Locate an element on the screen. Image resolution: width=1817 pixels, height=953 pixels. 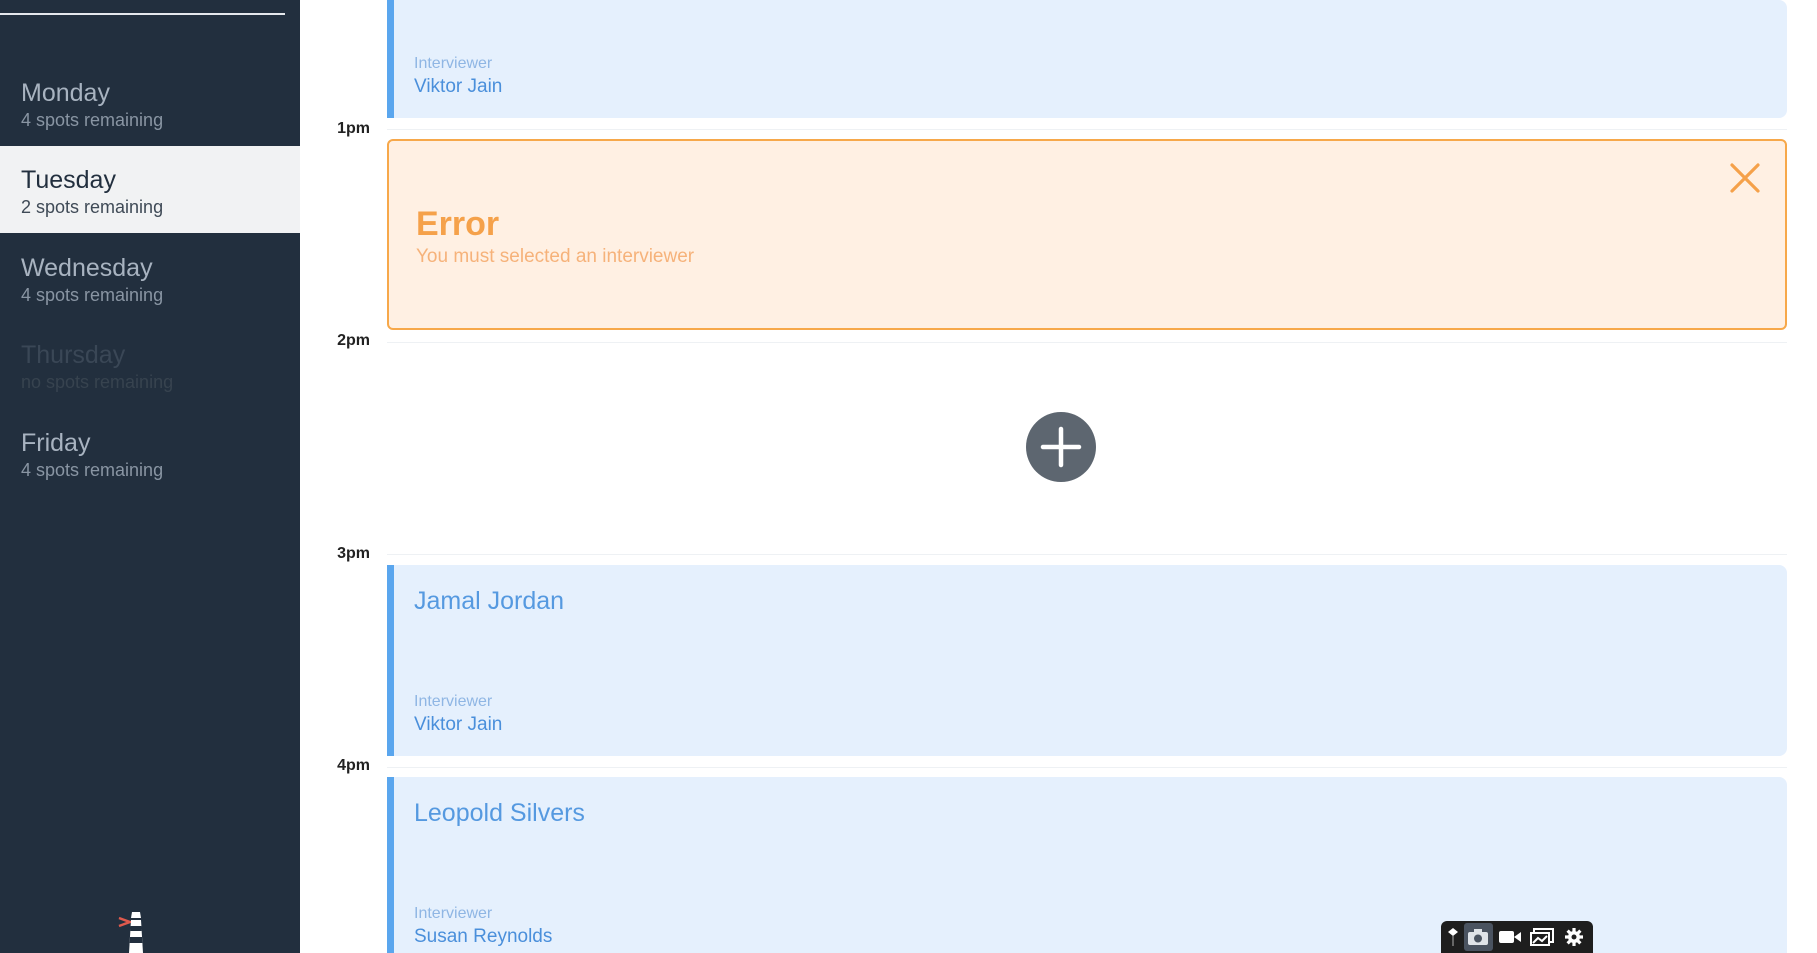
time-label: 1pm is located at coordinates (353, 128).